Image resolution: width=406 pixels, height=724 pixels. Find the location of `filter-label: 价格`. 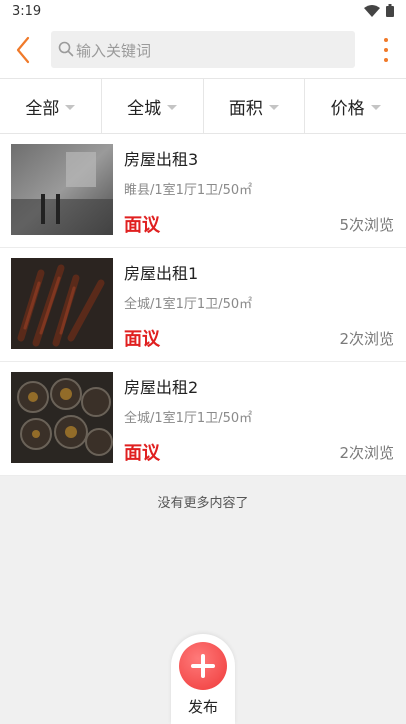

filter-label: 价格 is located at coordinates (347, 108).